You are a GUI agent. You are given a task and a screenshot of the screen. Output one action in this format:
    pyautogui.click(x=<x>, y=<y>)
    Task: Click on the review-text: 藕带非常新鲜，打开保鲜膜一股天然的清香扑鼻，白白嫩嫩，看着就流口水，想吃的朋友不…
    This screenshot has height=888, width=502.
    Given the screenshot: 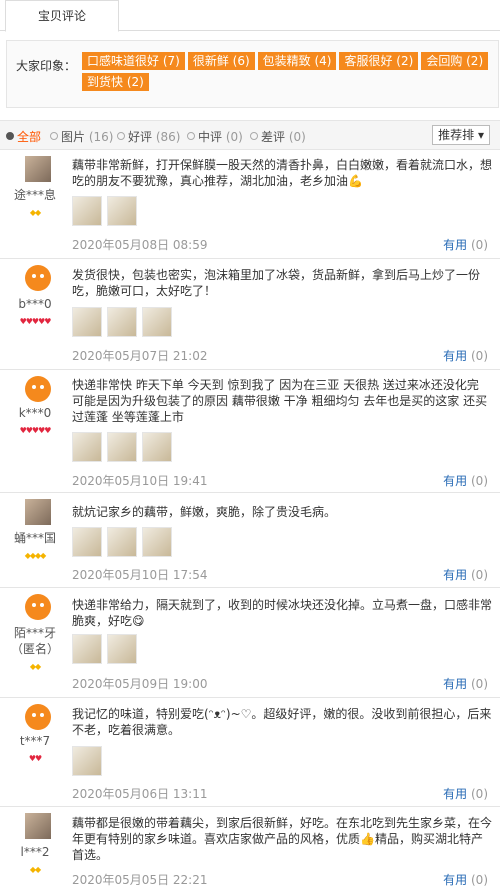 What is the action you would take?
    pyautogui.click(x=282, y=173)
    